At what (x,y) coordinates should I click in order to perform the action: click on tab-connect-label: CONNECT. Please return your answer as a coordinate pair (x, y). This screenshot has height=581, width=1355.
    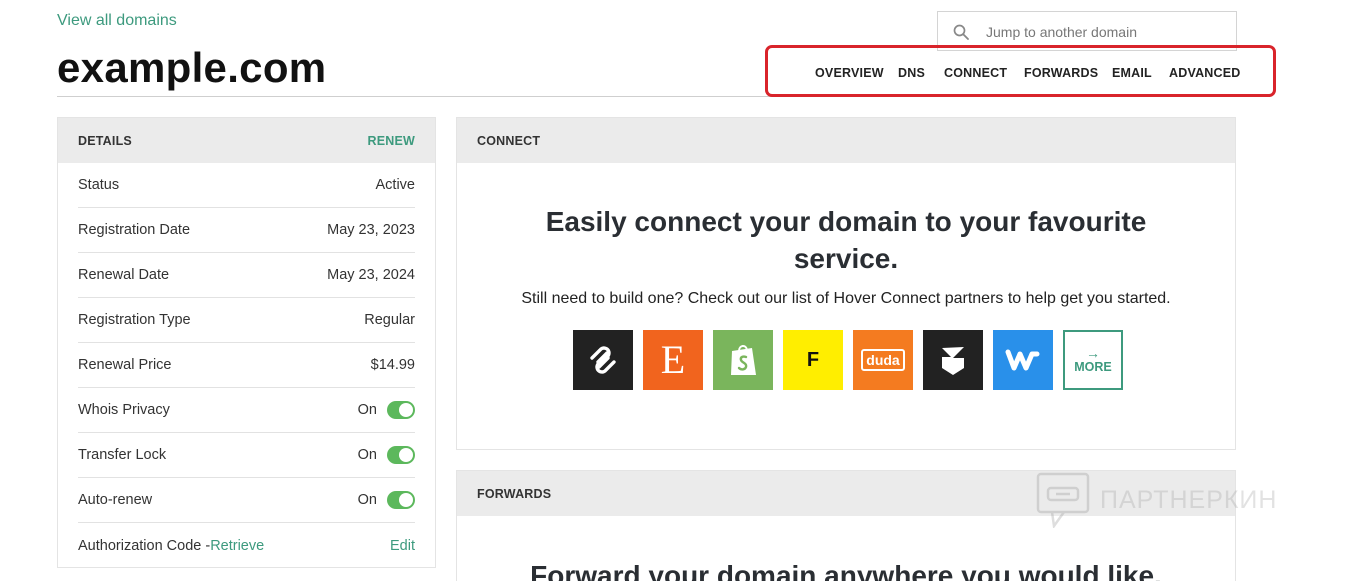
    Looking at the image, I should click on (975, 73).